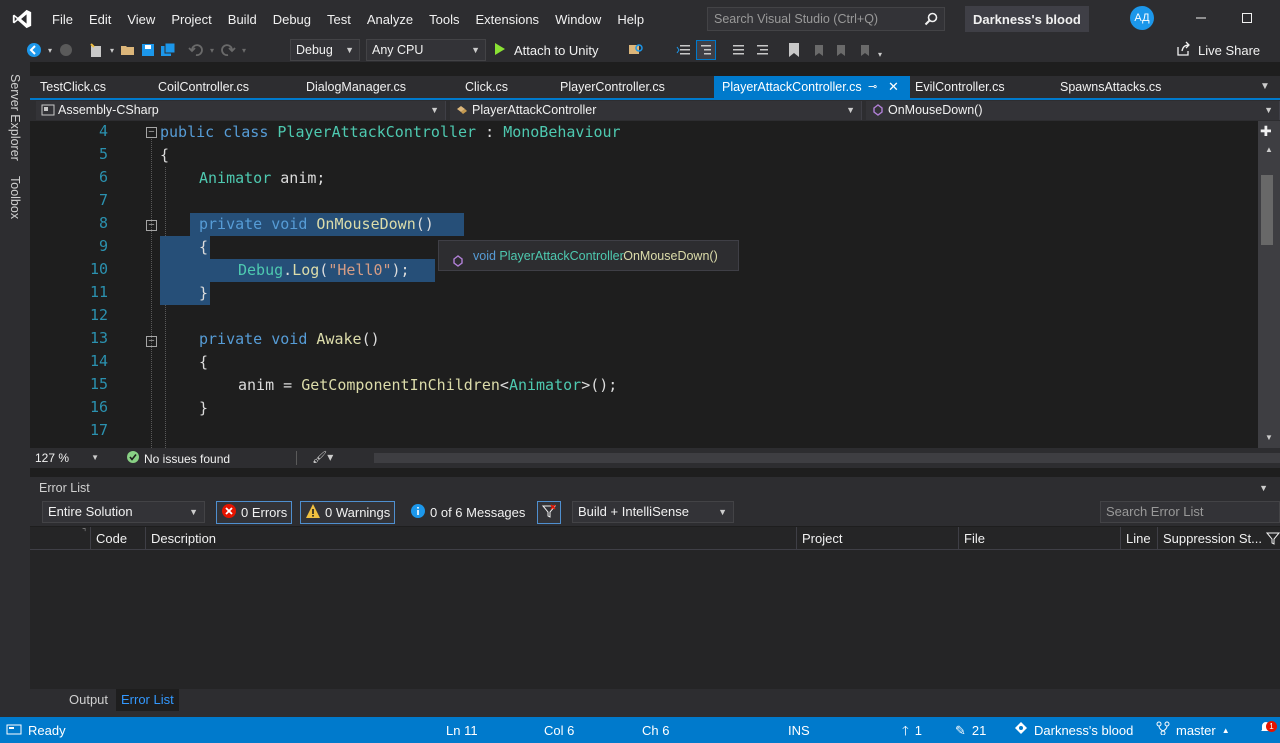  Describe the element at coordinates (1027, 19) in the screenshot. I see `solution-name: Darkness's blood` at that location.